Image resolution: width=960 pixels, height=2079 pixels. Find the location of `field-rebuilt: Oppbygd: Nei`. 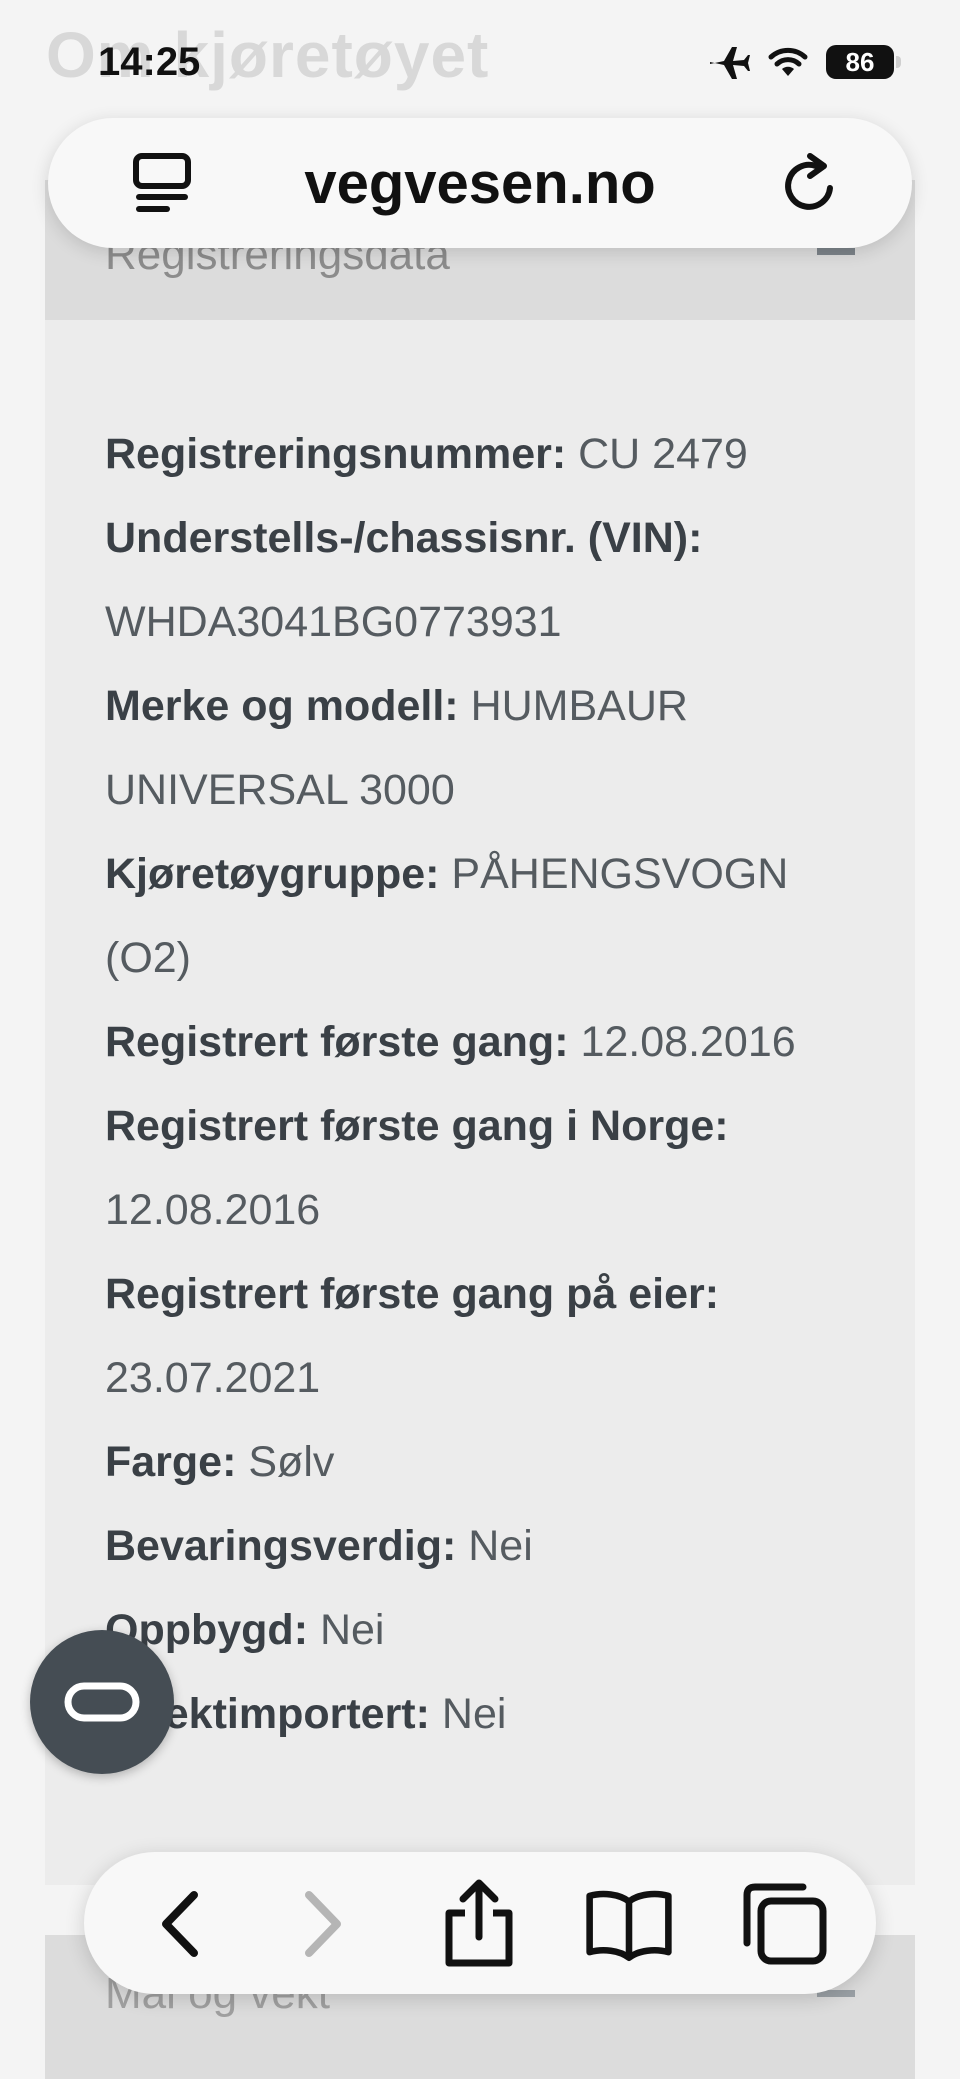

field-rebuilt: Oppbygd: Nei is located at coordinates (485, 1630).